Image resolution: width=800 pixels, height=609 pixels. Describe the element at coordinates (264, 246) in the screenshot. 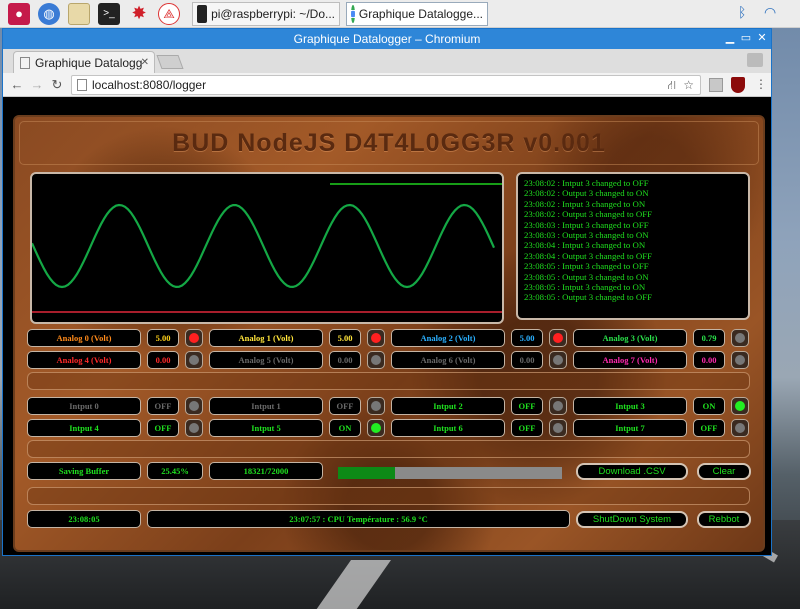

I see `sine-trace` at that location.